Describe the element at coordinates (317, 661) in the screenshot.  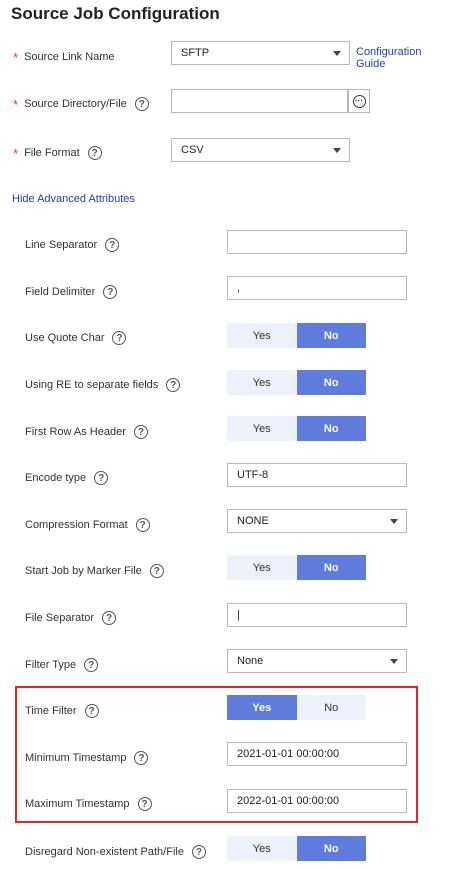
I see `filter-type-select: None` at that location.